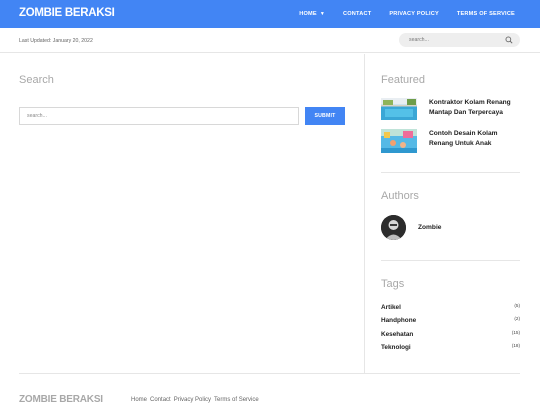  Describe the element at coordinates (396, 347) in the screenshot. I see `tag-name: Teknologi` at that location.